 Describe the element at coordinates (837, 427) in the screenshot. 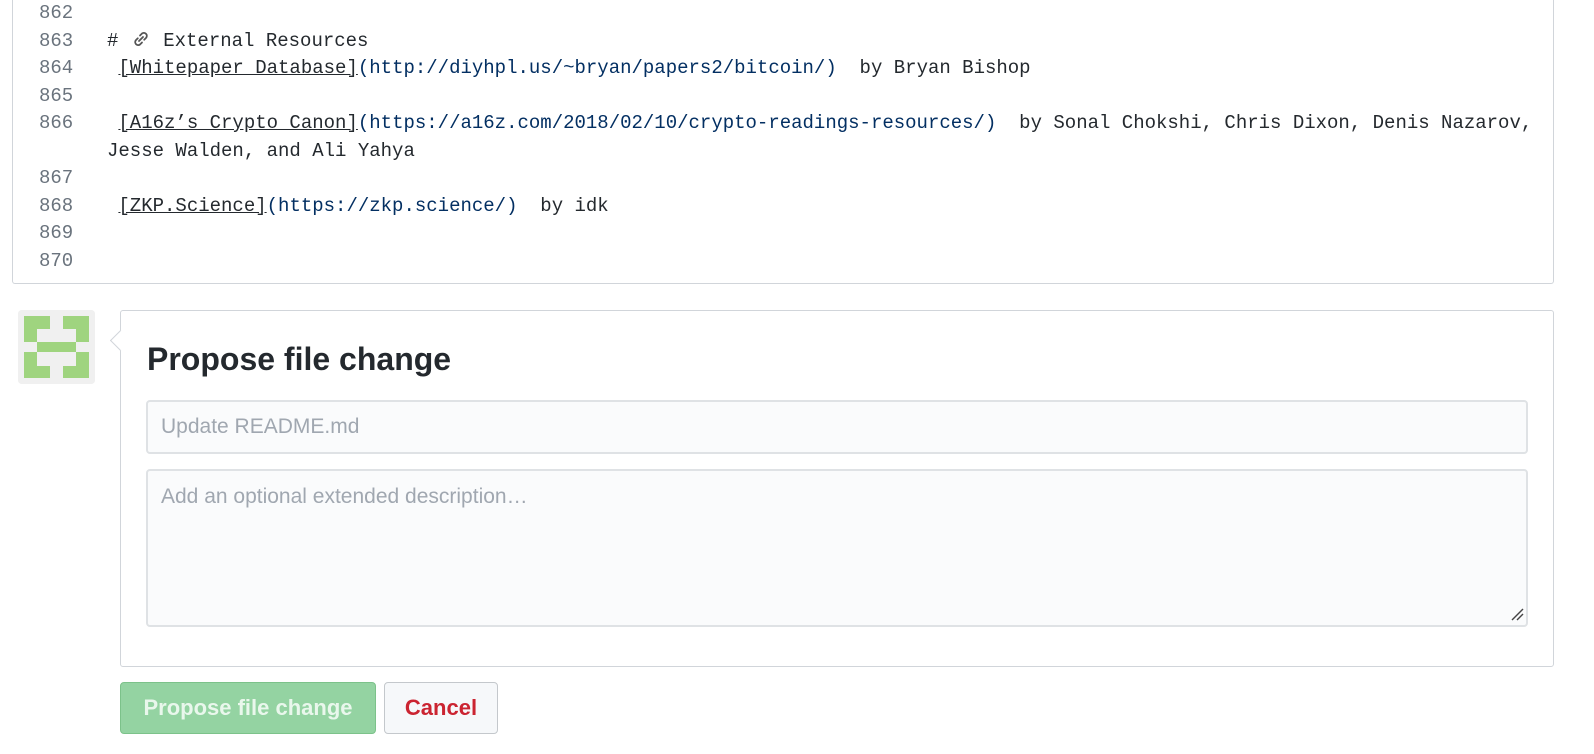

I see `commit-summary-input` at that location.